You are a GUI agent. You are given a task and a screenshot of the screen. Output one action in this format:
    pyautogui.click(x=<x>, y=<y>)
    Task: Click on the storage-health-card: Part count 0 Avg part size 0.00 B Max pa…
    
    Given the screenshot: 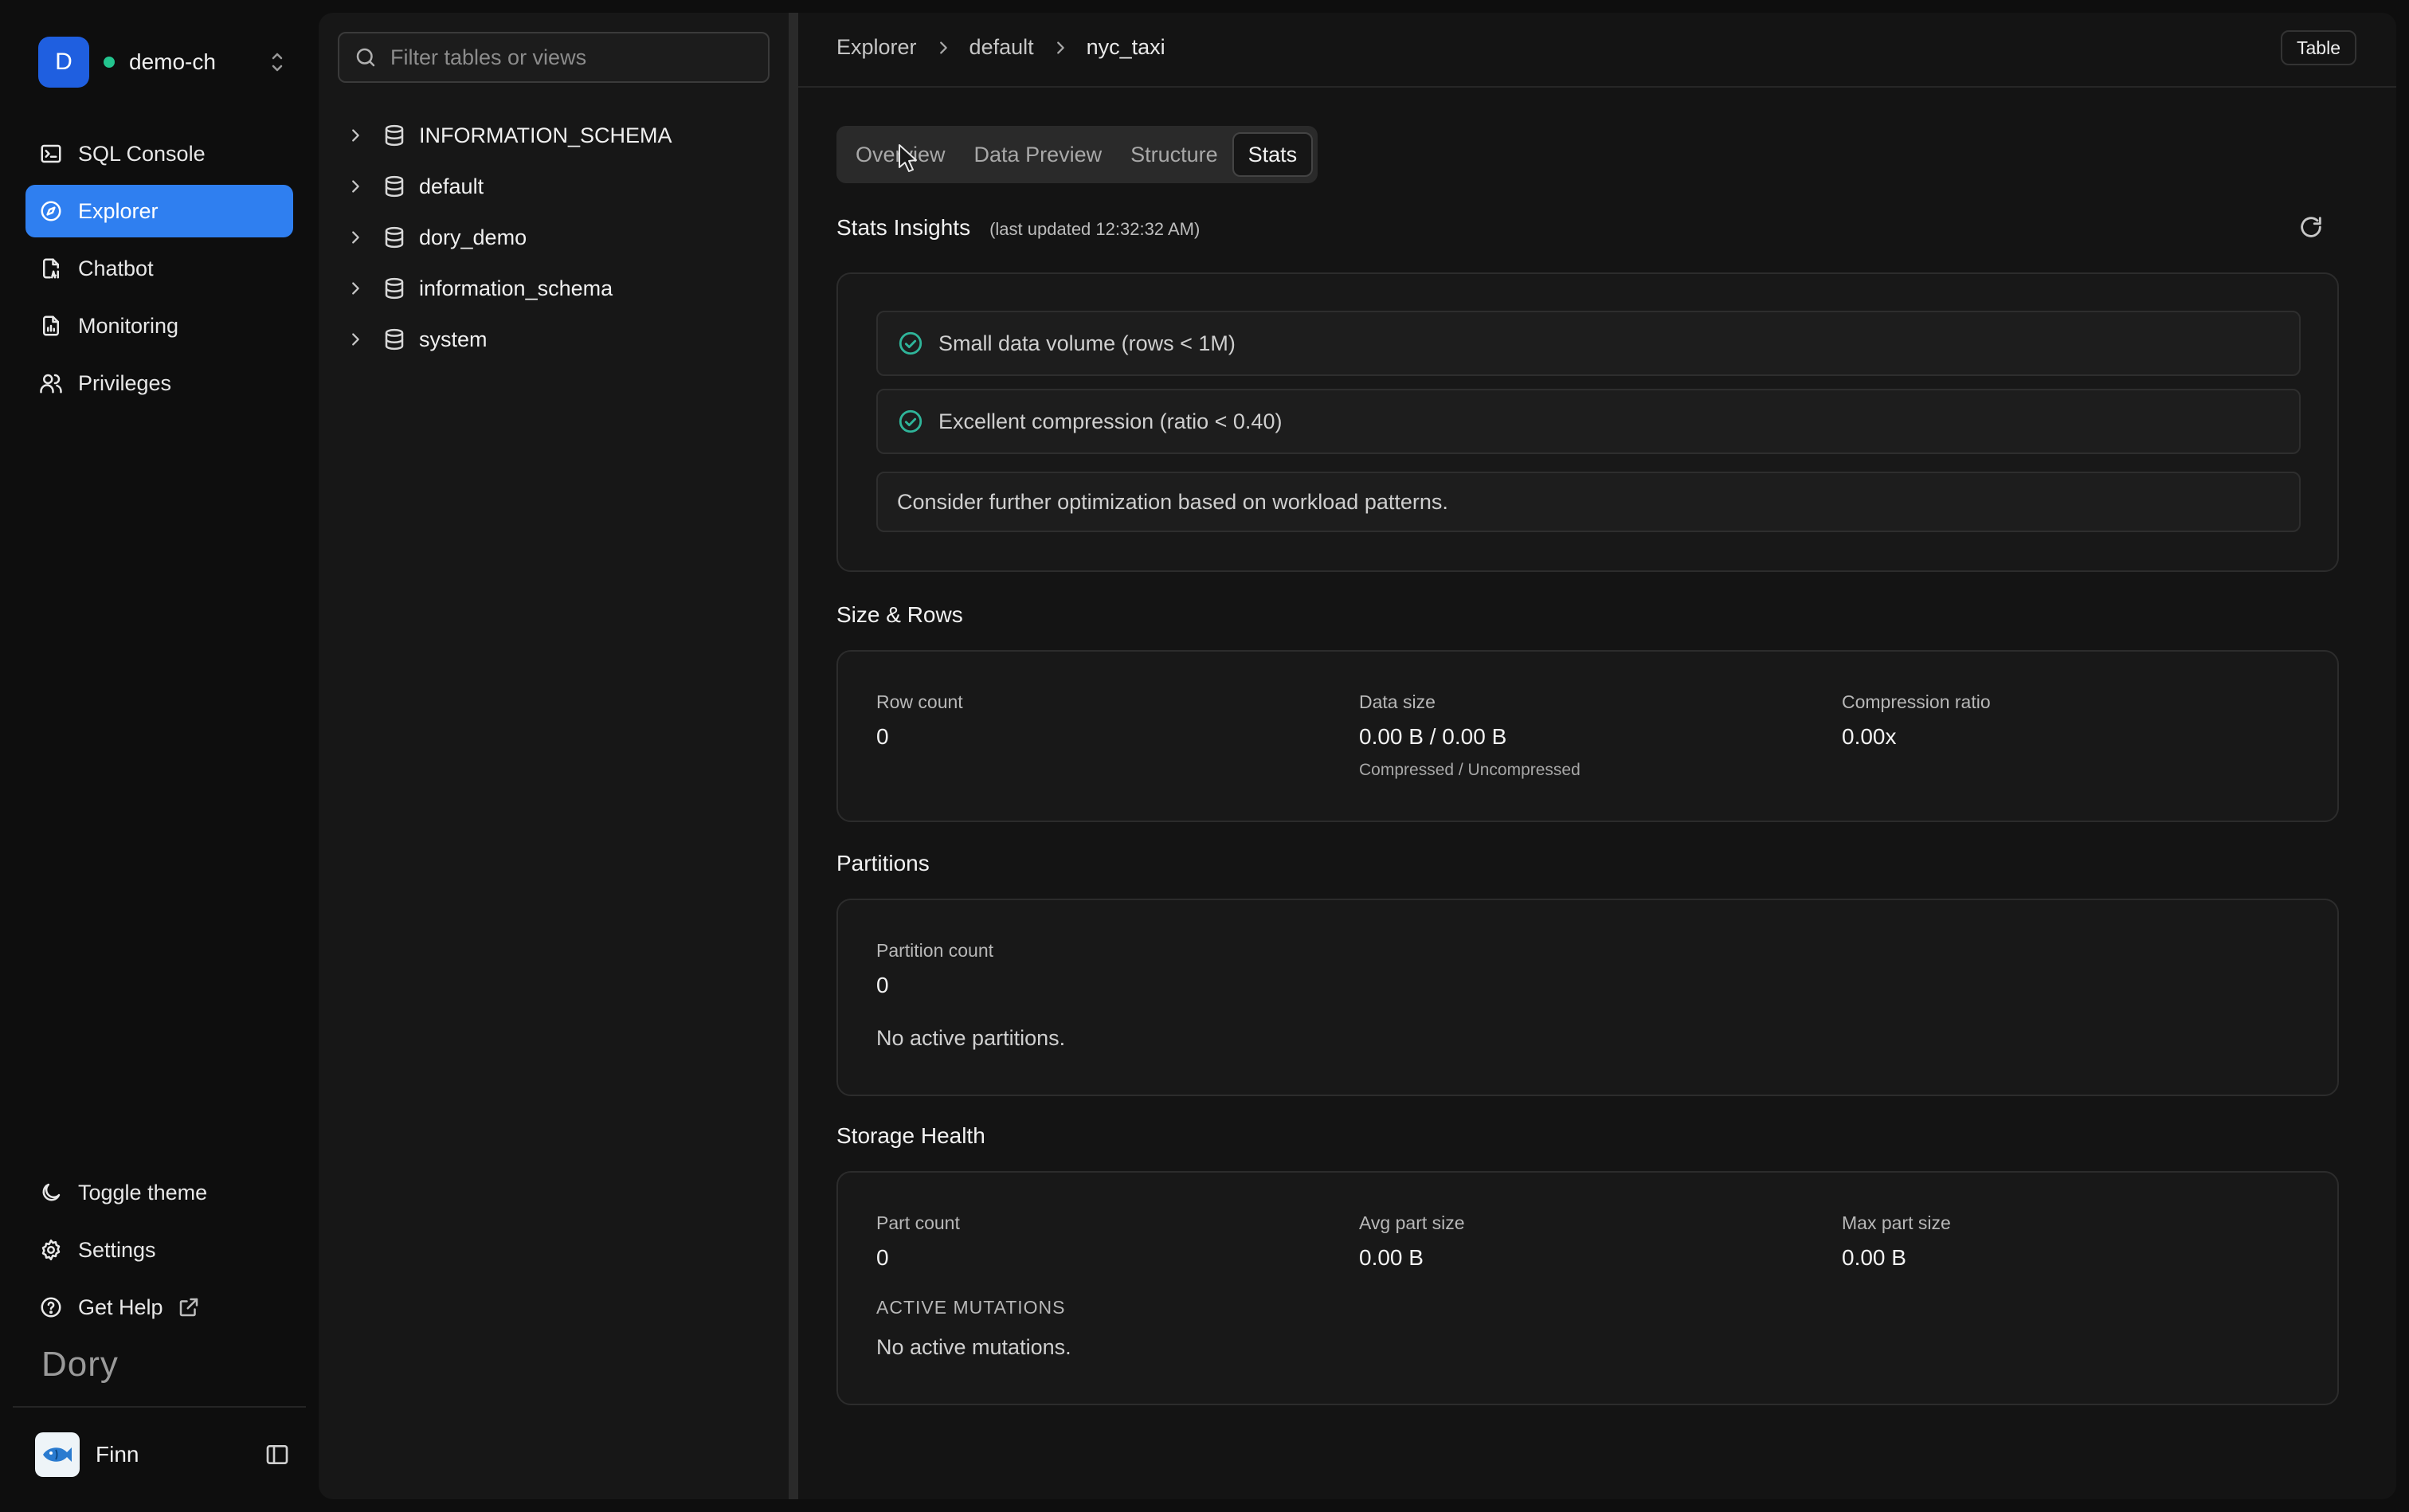 What is the action you would take?
    pyautogui.click(x=1587, y=1288)
    